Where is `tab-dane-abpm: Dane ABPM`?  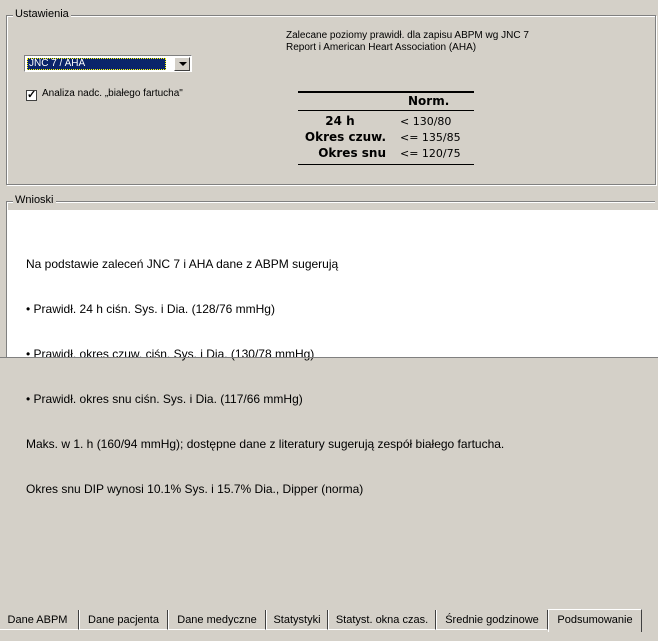 tab-dane-abpm: Dane ABPM is located at coordinates (39, 620).